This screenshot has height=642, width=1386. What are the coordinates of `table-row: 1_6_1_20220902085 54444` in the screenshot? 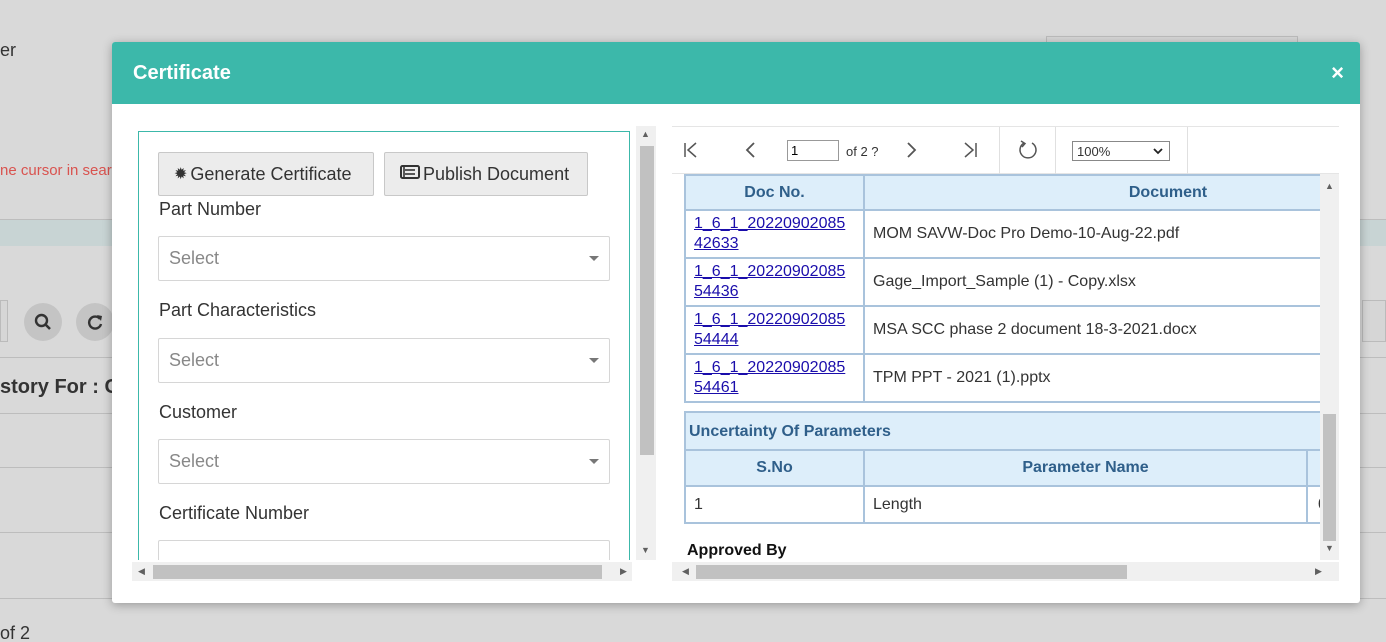 It's located at (774, 330).